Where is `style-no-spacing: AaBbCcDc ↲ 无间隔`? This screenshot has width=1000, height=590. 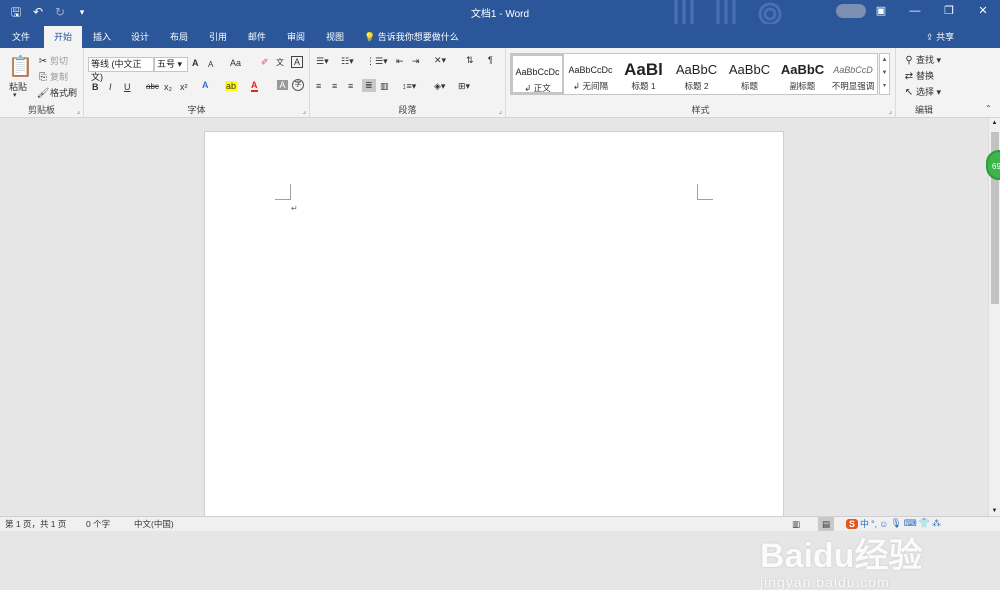 style-no-spacing: AaBbCcDc ↲ 无间隔 is located at coordinates (590, 74).